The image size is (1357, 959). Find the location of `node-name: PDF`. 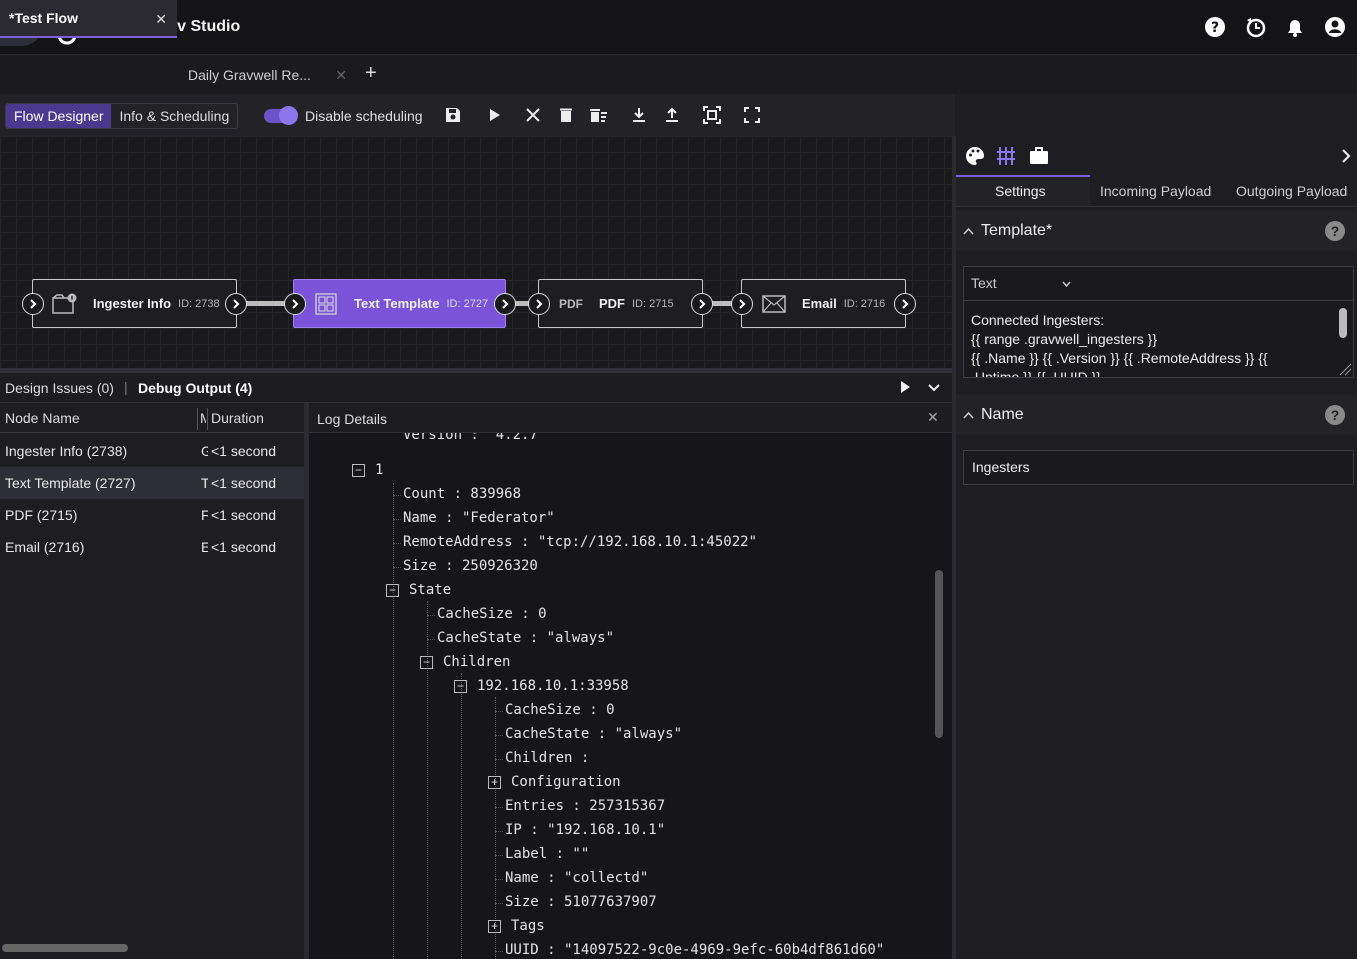

node-name: PDF is located at coordinates (612, 303).